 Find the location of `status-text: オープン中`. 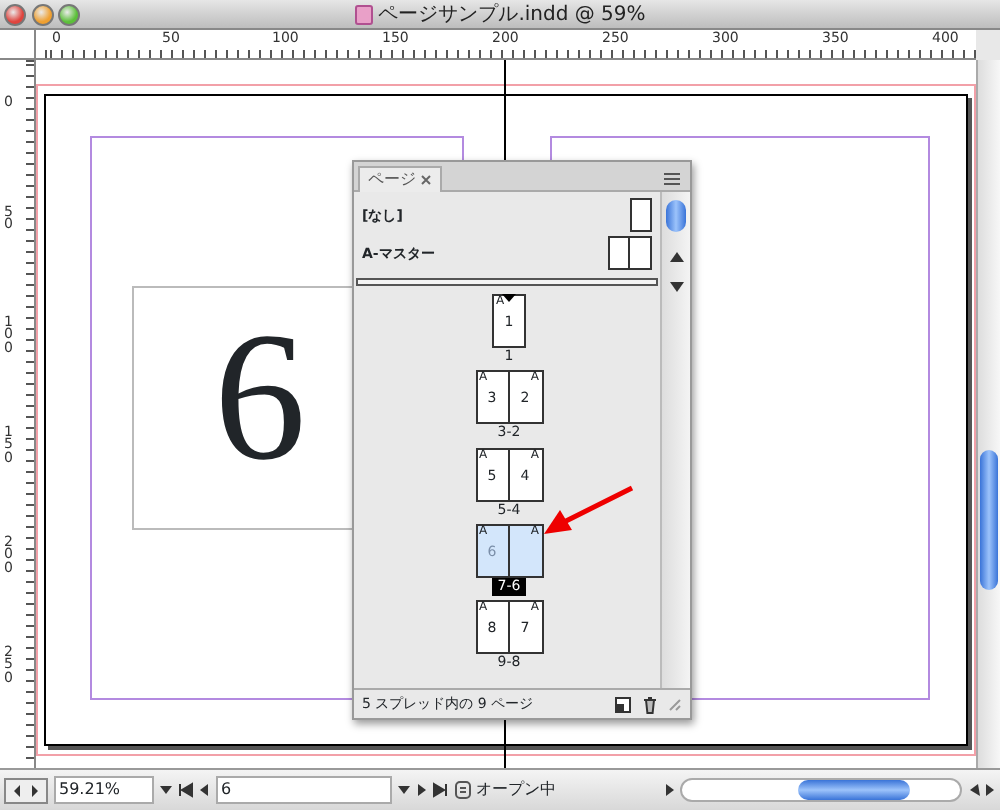

status-text: オープン中 is located at coordinates (516, 790).